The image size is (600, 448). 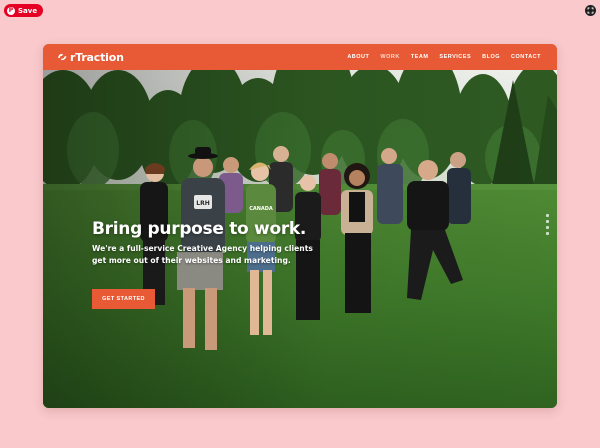 I want to click on nav-link-team: TEAM, so click(x=420, y=57).